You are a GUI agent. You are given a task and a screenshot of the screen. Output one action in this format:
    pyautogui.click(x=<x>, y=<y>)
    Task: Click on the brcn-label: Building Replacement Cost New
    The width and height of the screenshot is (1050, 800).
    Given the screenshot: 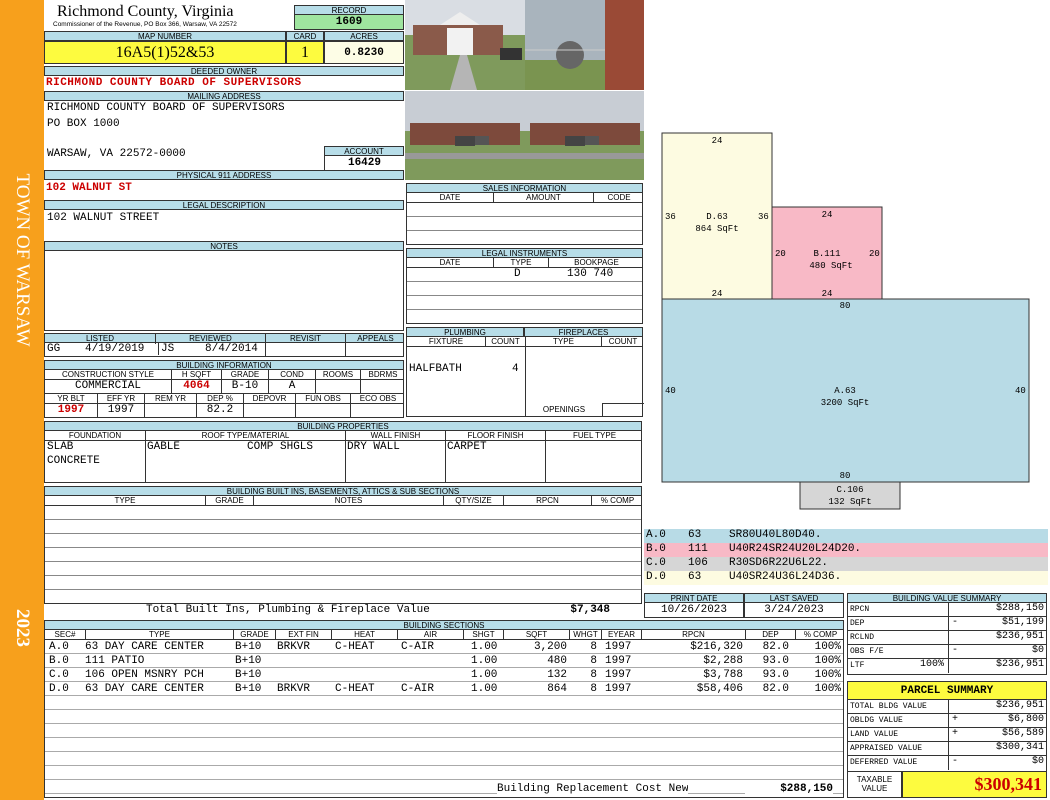 What is the action you would take?
    pyautogui.click(x=593, y=789)
    